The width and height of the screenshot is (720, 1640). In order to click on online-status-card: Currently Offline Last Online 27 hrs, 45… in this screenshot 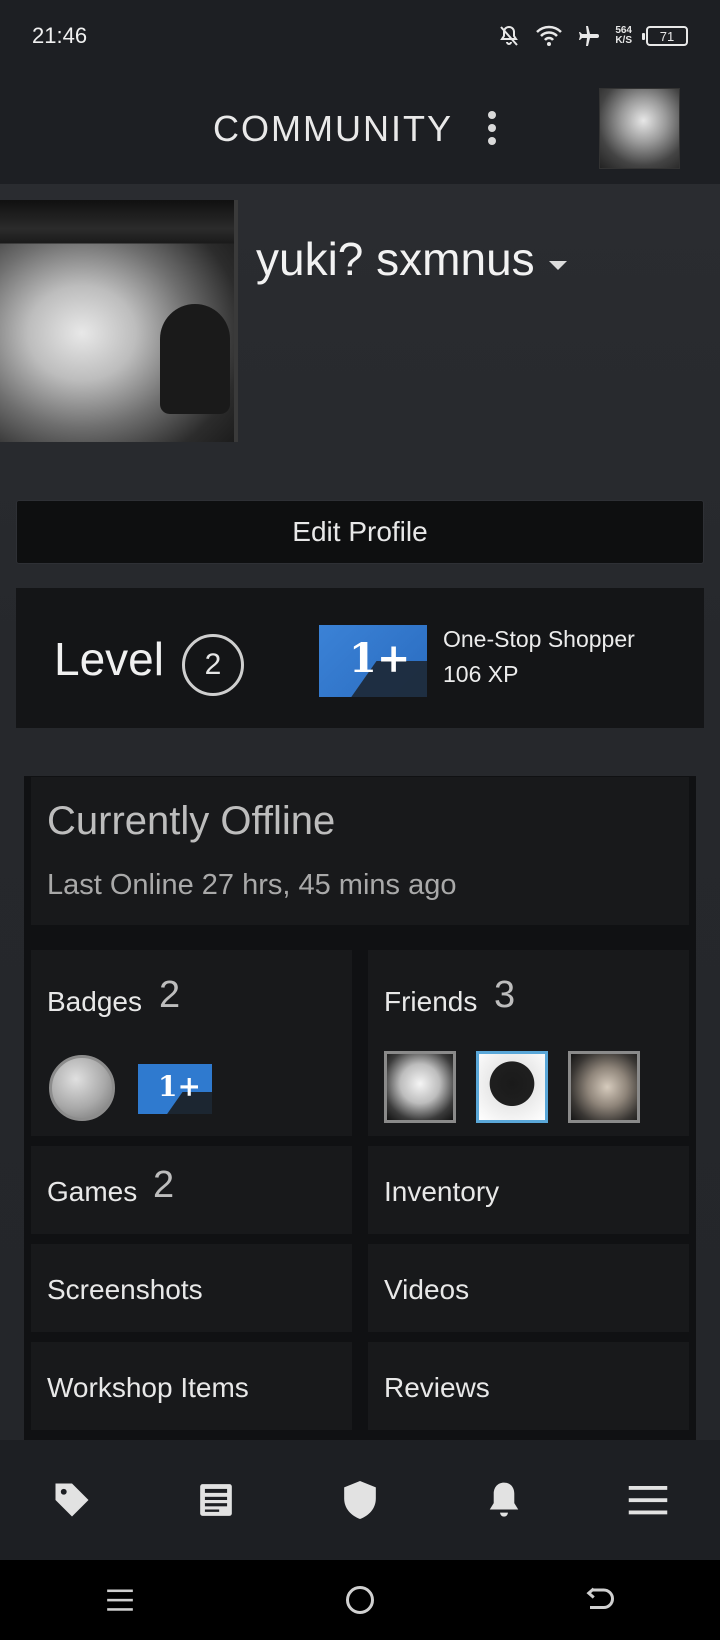, I will do `click(360, 851)`.